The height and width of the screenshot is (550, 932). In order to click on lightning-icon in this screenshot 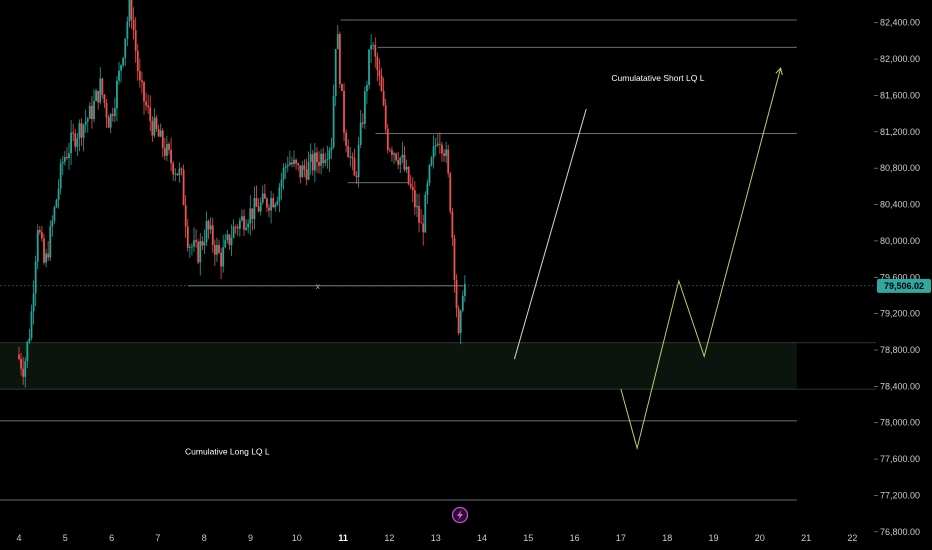, I will do `click(460, 515)`.